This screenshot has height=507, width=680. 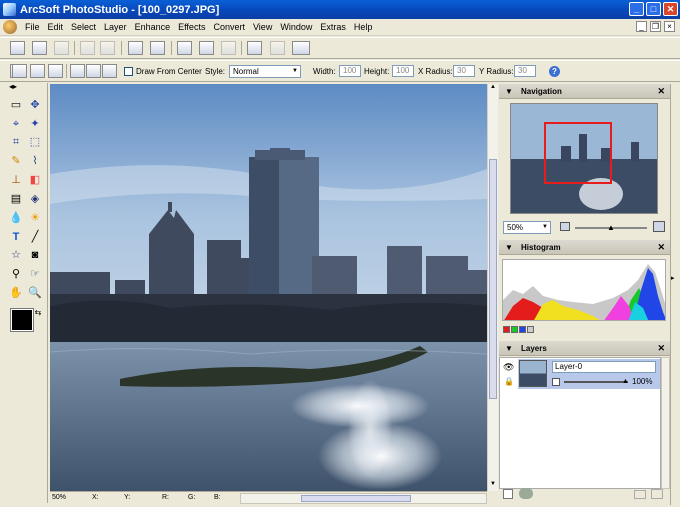 What do you see at coordinates (83, 27) in the screenshot?
I see `menu-select: Select` at bounding box center [83, 27].